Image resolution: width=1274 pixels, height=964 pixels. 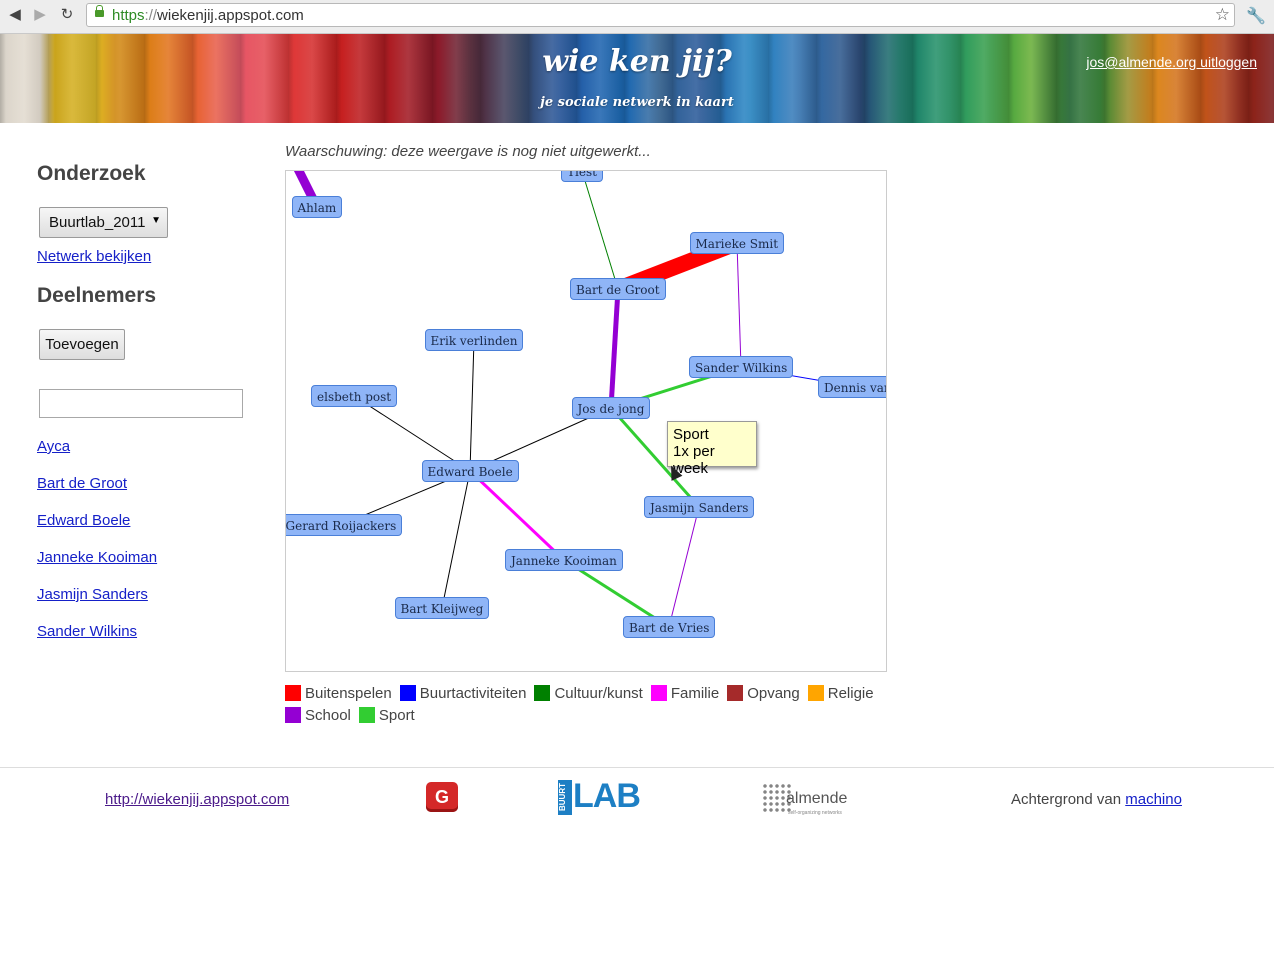 I want to click on google-app-logo: G, so click(x=442, y=797).